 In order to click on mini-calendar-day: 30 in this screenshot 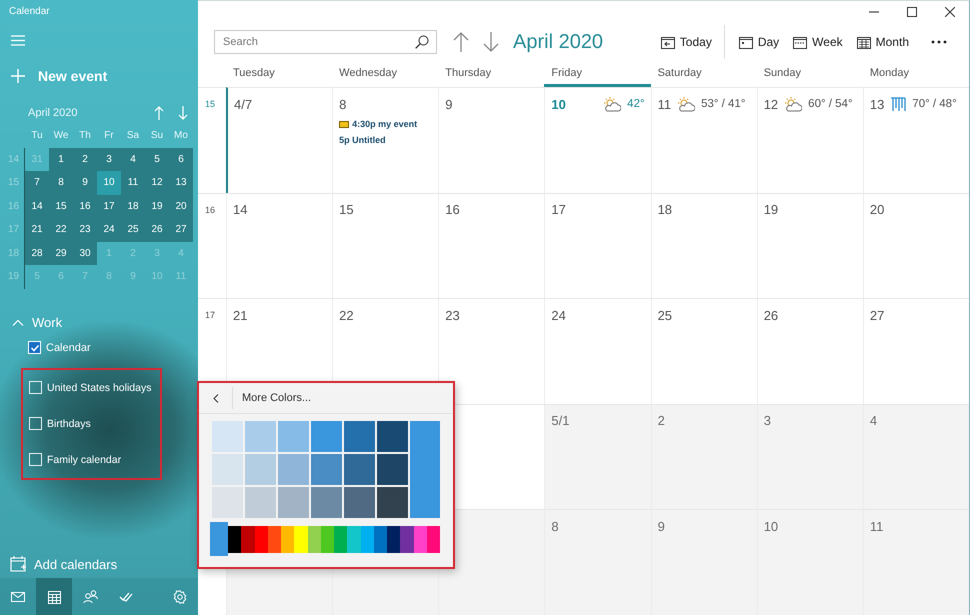, I will do `click(85, 253)`.